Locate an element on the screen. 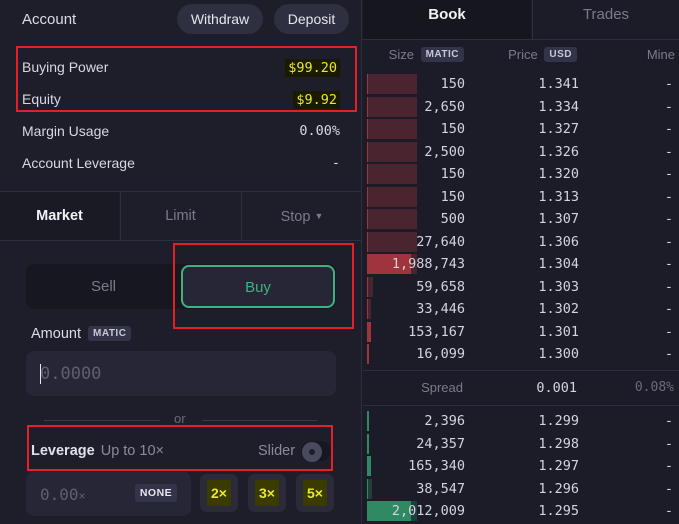 This screenshot has width=679, height=524. leverage-none-button: NONE is located at coordinates (156, 493).